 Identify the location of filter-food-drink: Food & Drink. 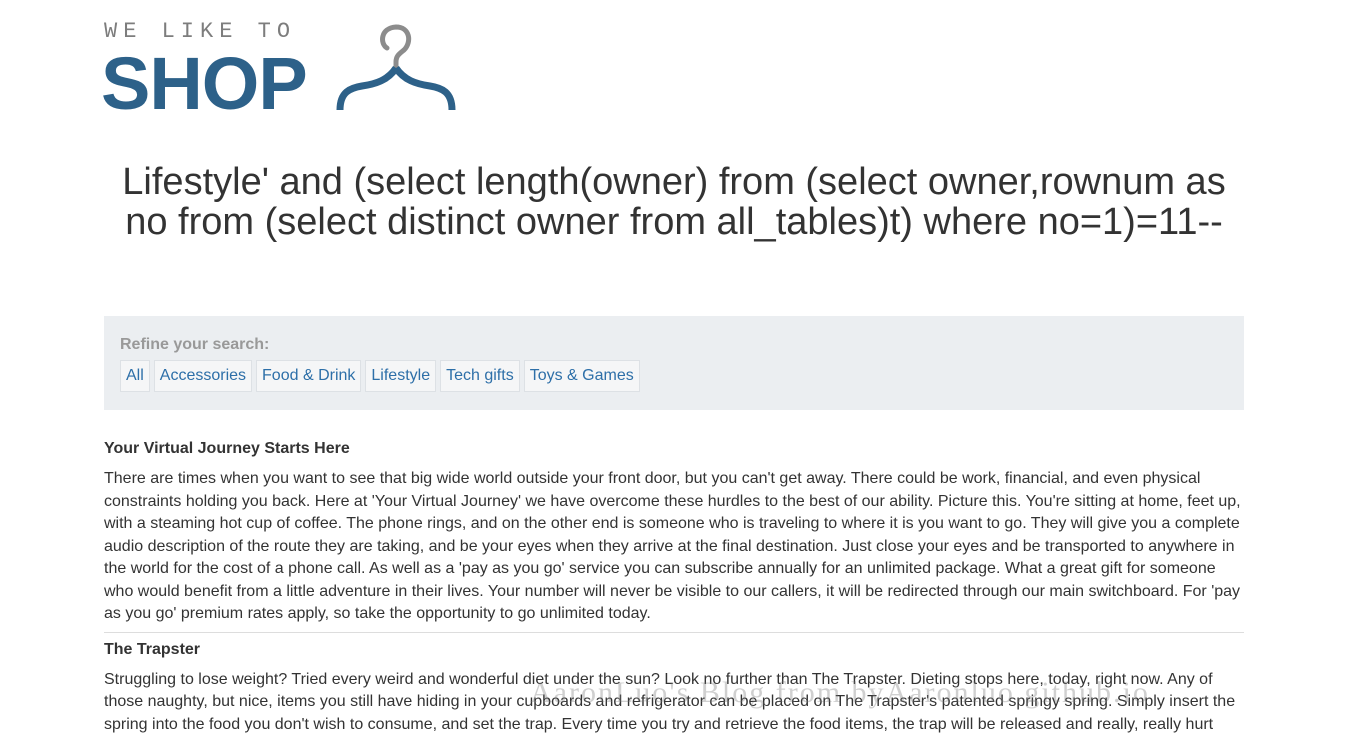
(309, 376).